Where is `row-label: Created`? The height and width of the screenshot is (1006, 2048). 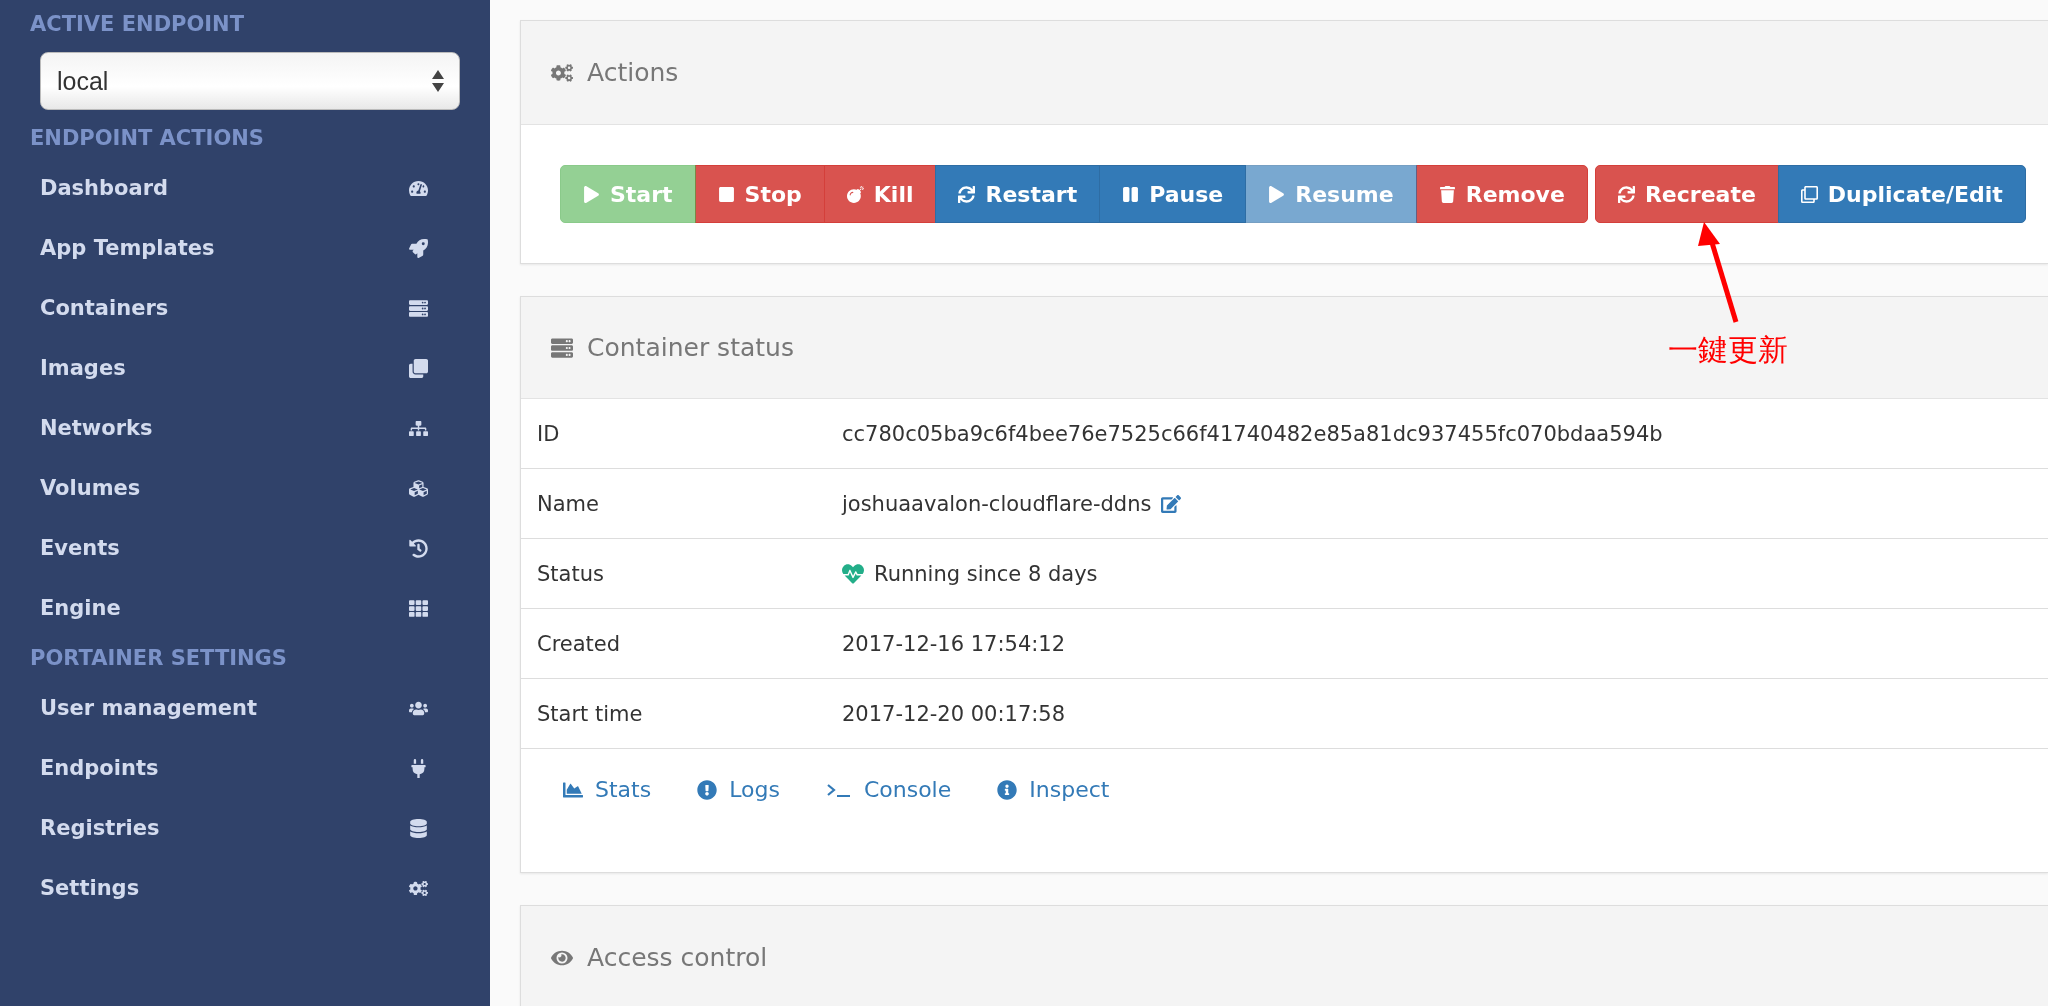 row-label: Created is located at coordinates (579, 643).